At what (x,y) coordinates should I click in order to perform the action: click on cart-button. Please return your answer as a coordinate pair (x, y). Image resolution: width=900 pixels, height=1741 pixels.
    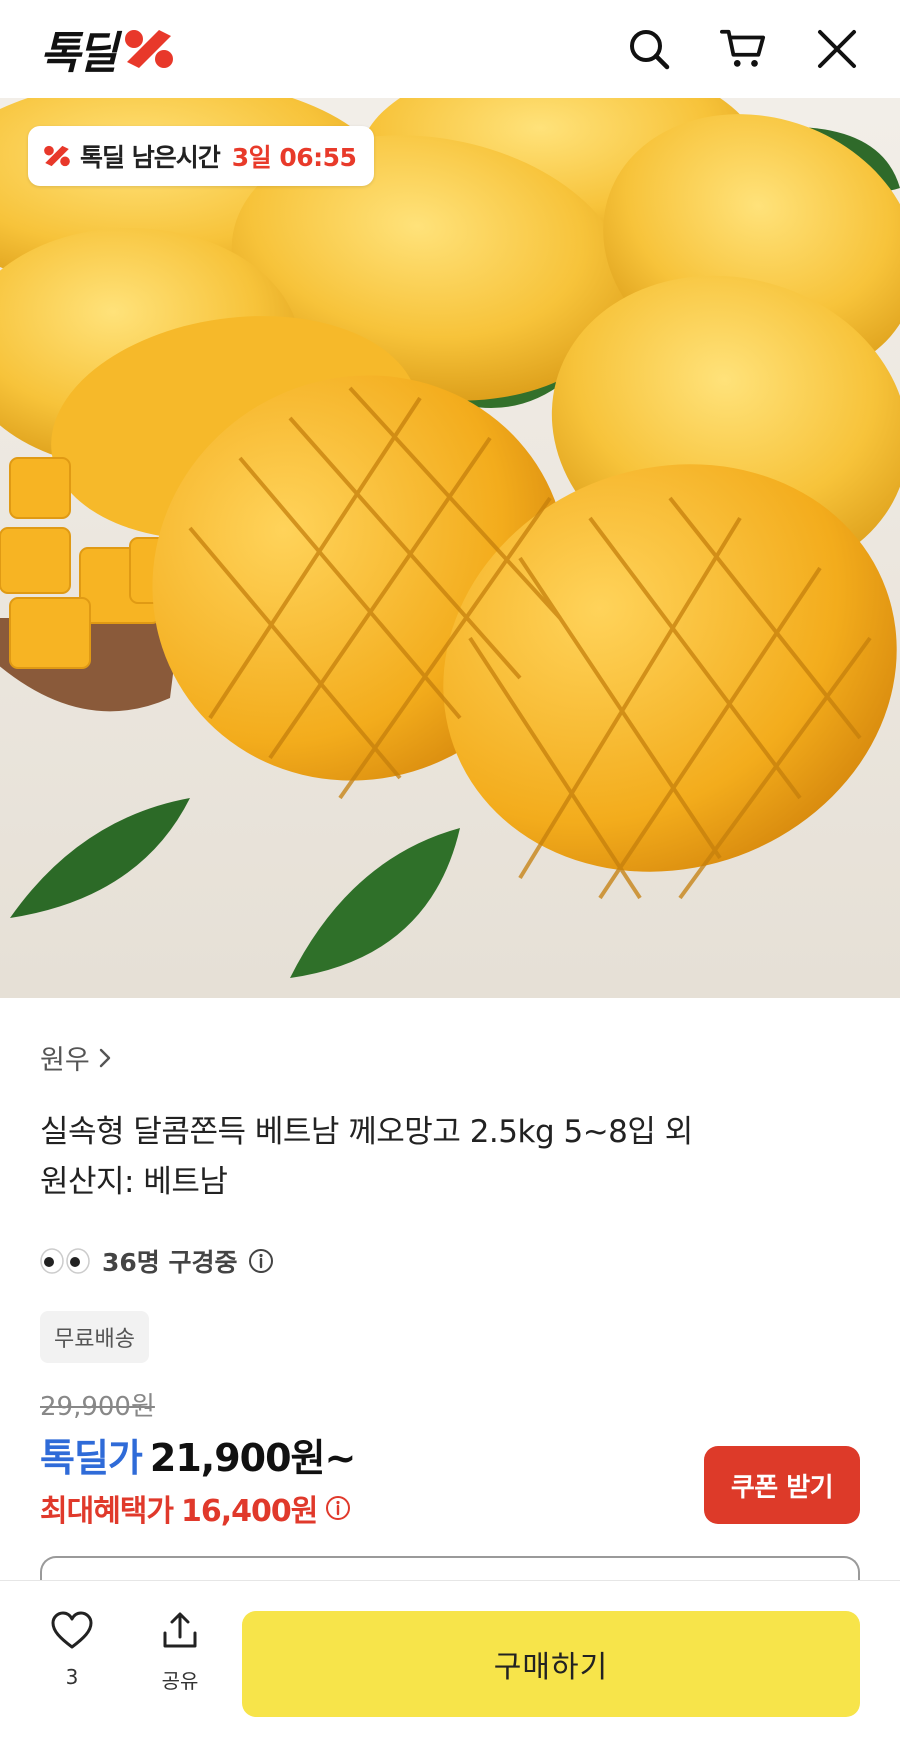
    Looking at the image, I should click on (743, 49).